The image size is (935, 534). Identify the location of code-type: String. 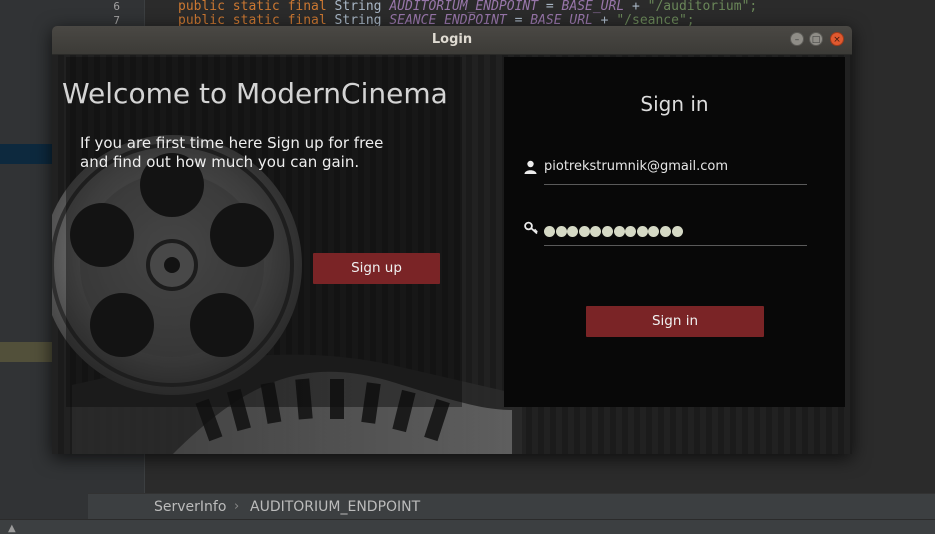
(362, 7).